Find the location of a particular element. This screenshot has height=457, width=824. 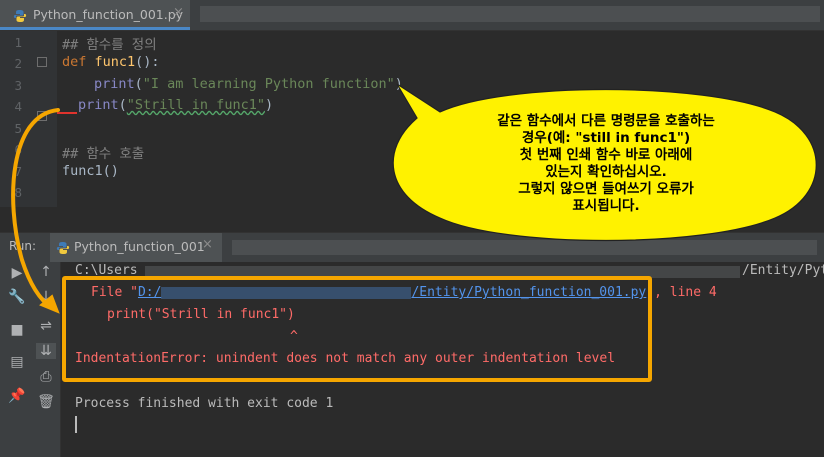

annotation-arrow is located at coordinates (35, 209).